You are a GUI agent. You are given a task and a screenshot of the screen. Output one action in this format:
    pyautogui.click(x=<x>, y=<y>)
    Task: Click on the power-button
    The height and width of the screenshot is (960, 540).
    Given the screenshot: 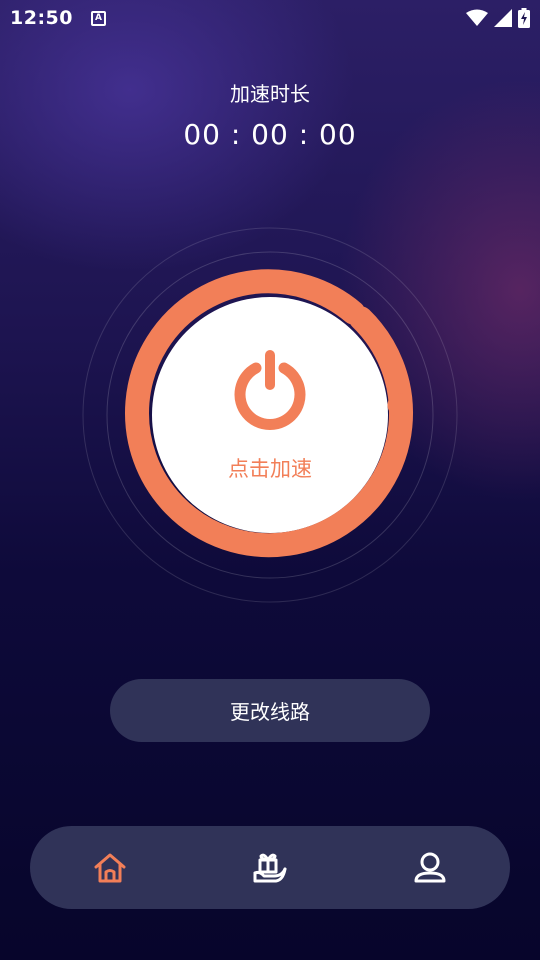 What is the action you would take?
    pyautogui.click(x=270, y=415)
    